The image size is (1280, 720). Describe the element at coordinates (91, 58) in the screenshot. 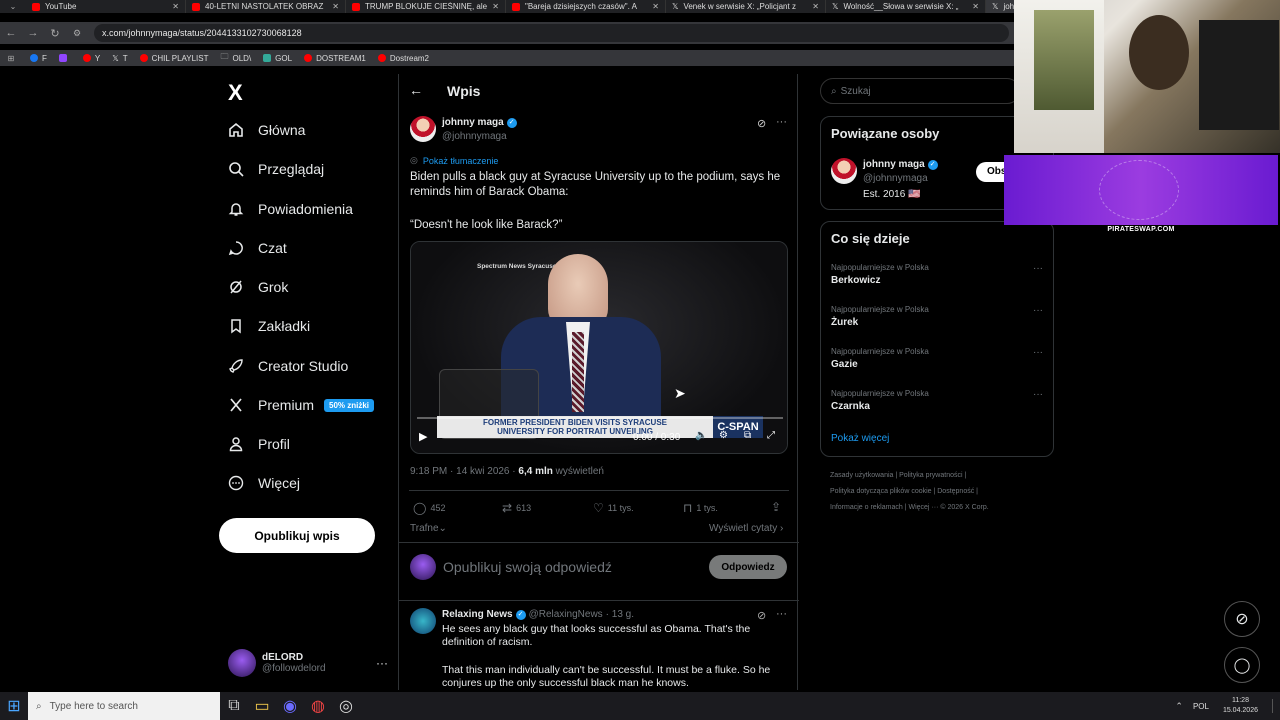

I see `bookmark-youtube: Y` at that location.